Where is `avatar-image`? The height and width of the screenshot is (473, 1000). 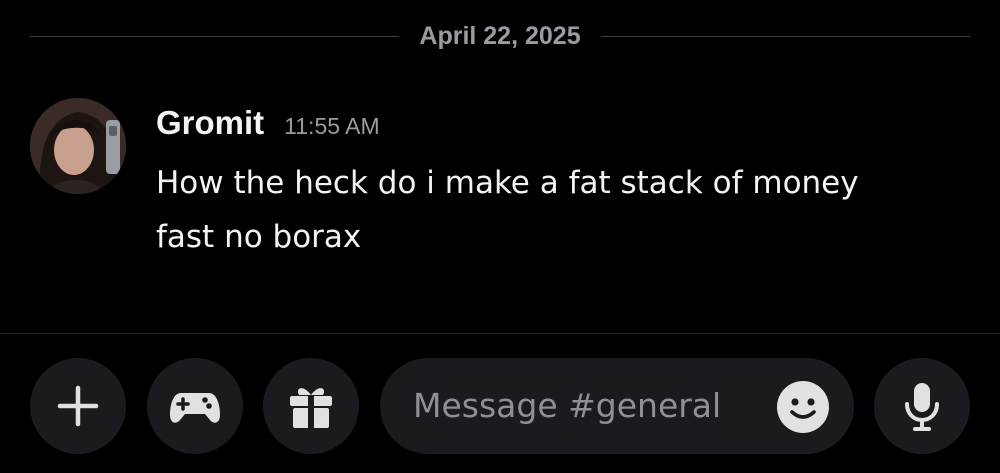 avatar-image is located at coordinates (78, 146).